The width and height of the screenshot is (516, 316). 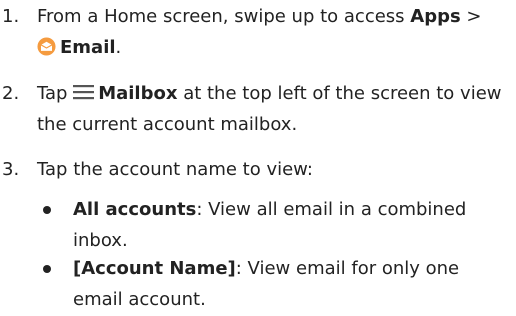 What do you see at coordinates (138, 93) in the screenshot?
I see `mailbox-label: Mailbox` at bounding box center [138, 93].